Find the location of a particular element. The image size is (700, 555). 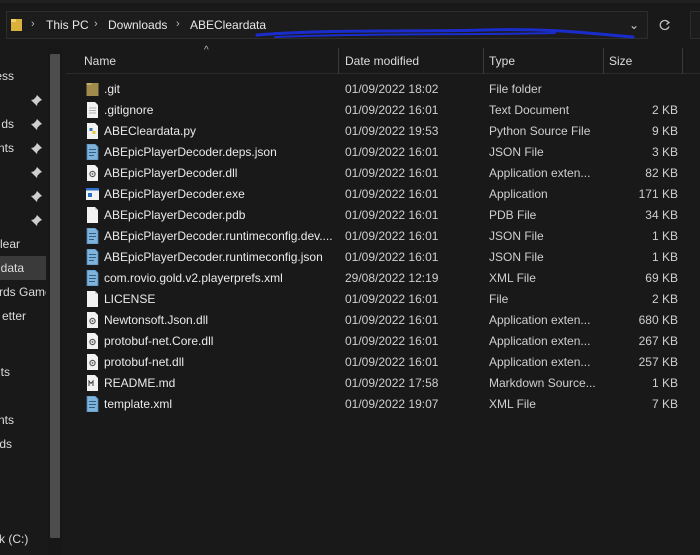

refresh-button is located at coordinates (664, 25).